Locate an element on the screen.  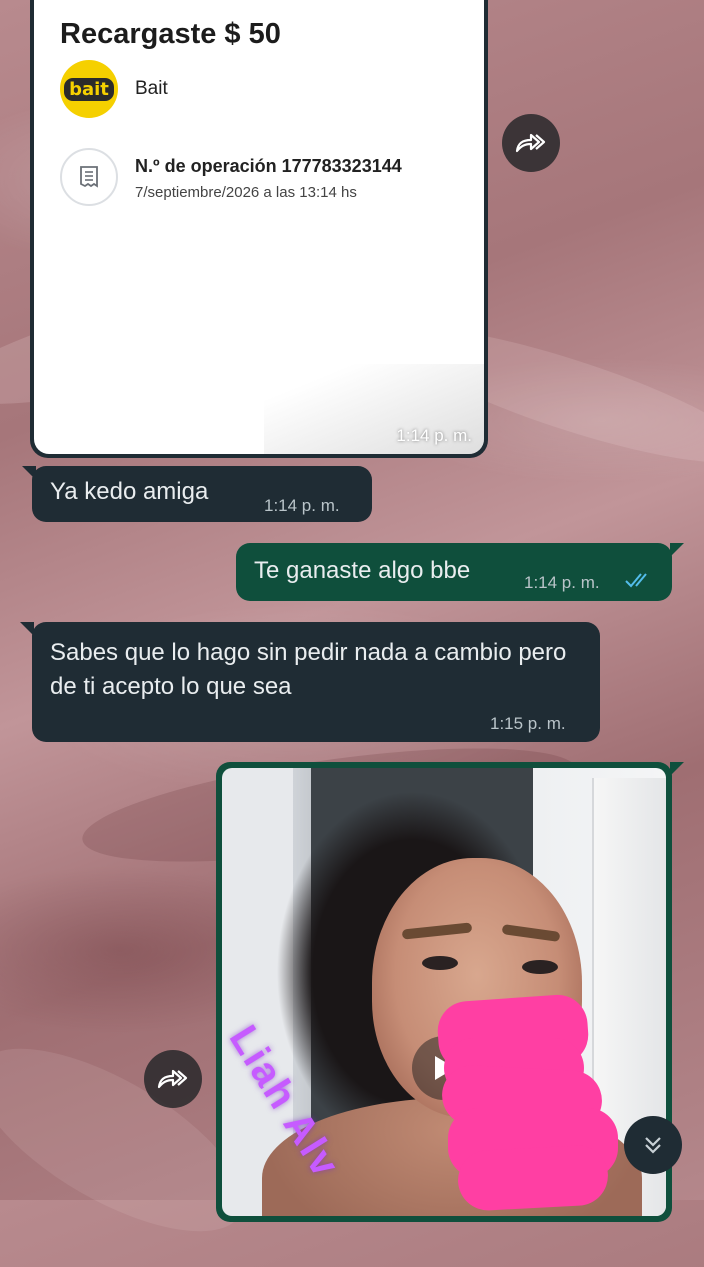
receipt-title: Recargaste $ 50 is located at coordinates (170, 34).